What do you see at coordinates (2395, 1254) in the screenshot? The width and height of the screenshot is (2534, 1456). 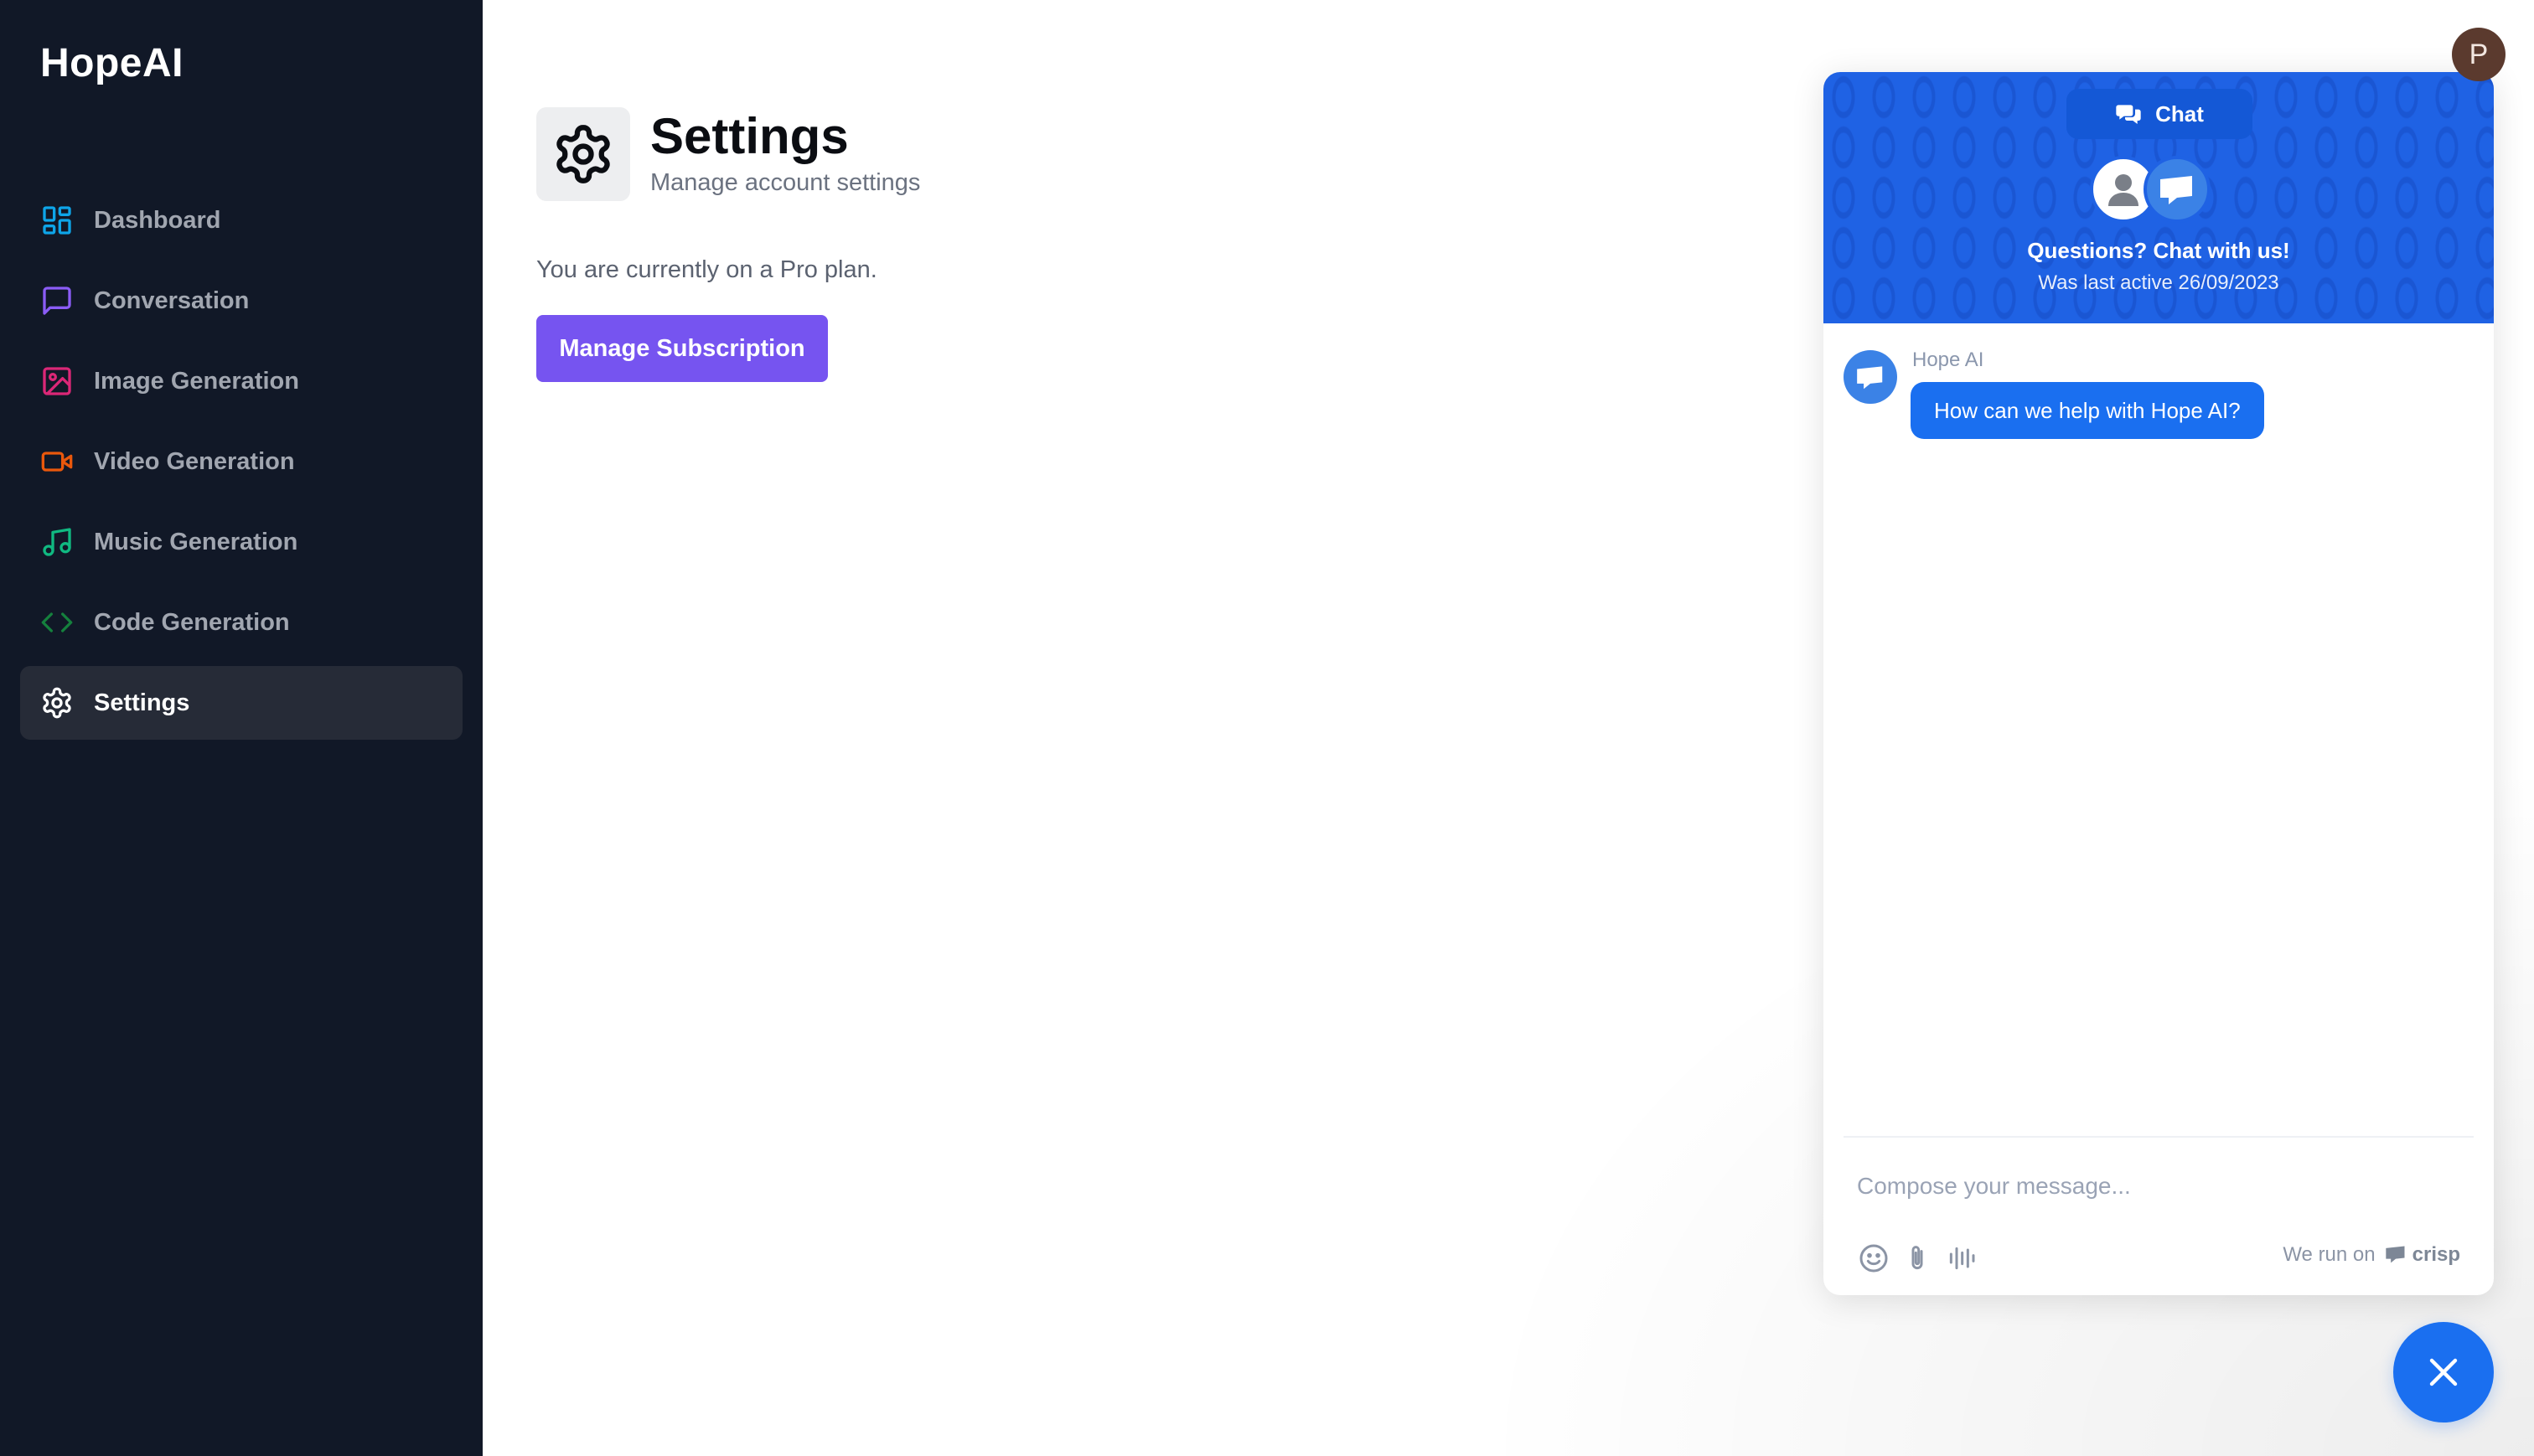 I see `crisp-logo-icon` at bounding box center [2395, 1254].